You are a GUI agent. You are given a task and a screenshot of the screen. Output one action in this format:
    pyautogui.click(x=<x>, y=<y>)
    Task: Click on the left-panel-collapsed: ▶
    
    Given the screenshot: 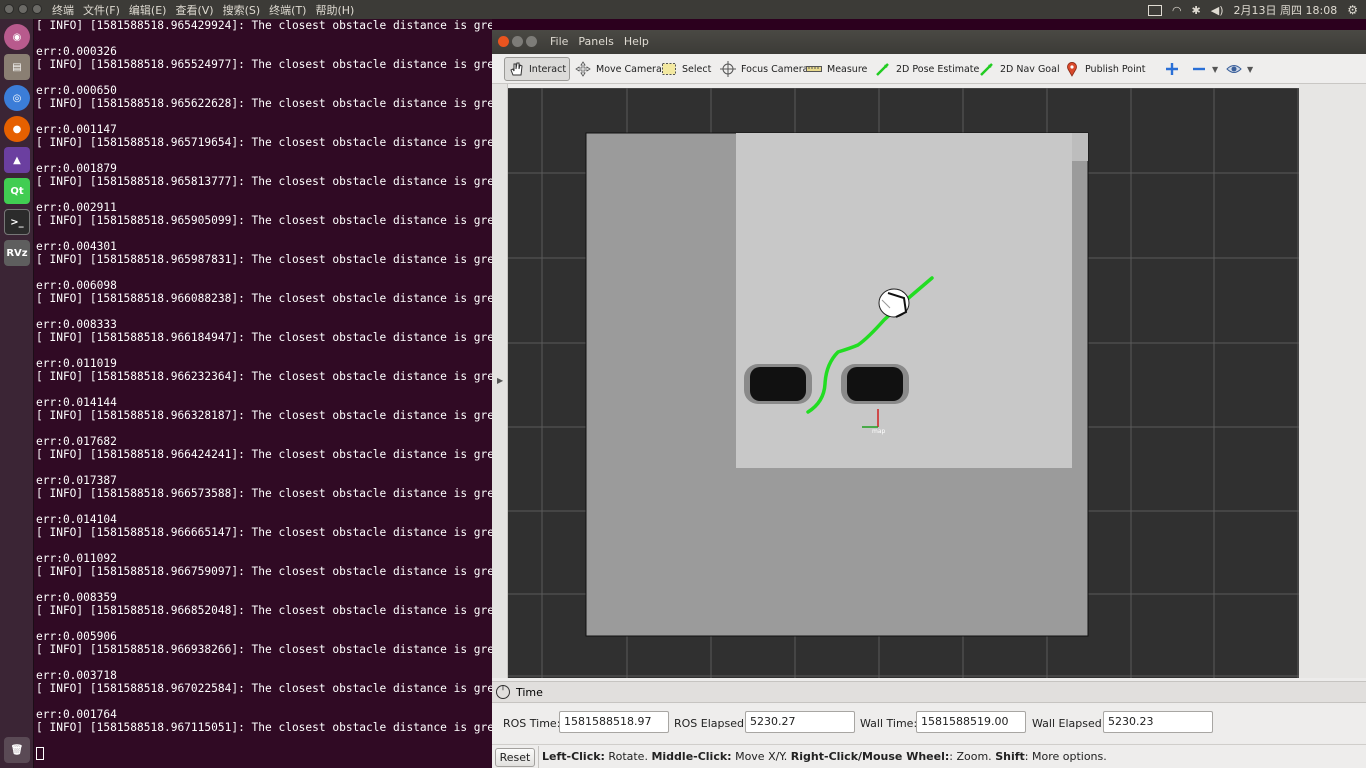 What is the action you would take?
    pyautogui.click(x=500, y=381)
    